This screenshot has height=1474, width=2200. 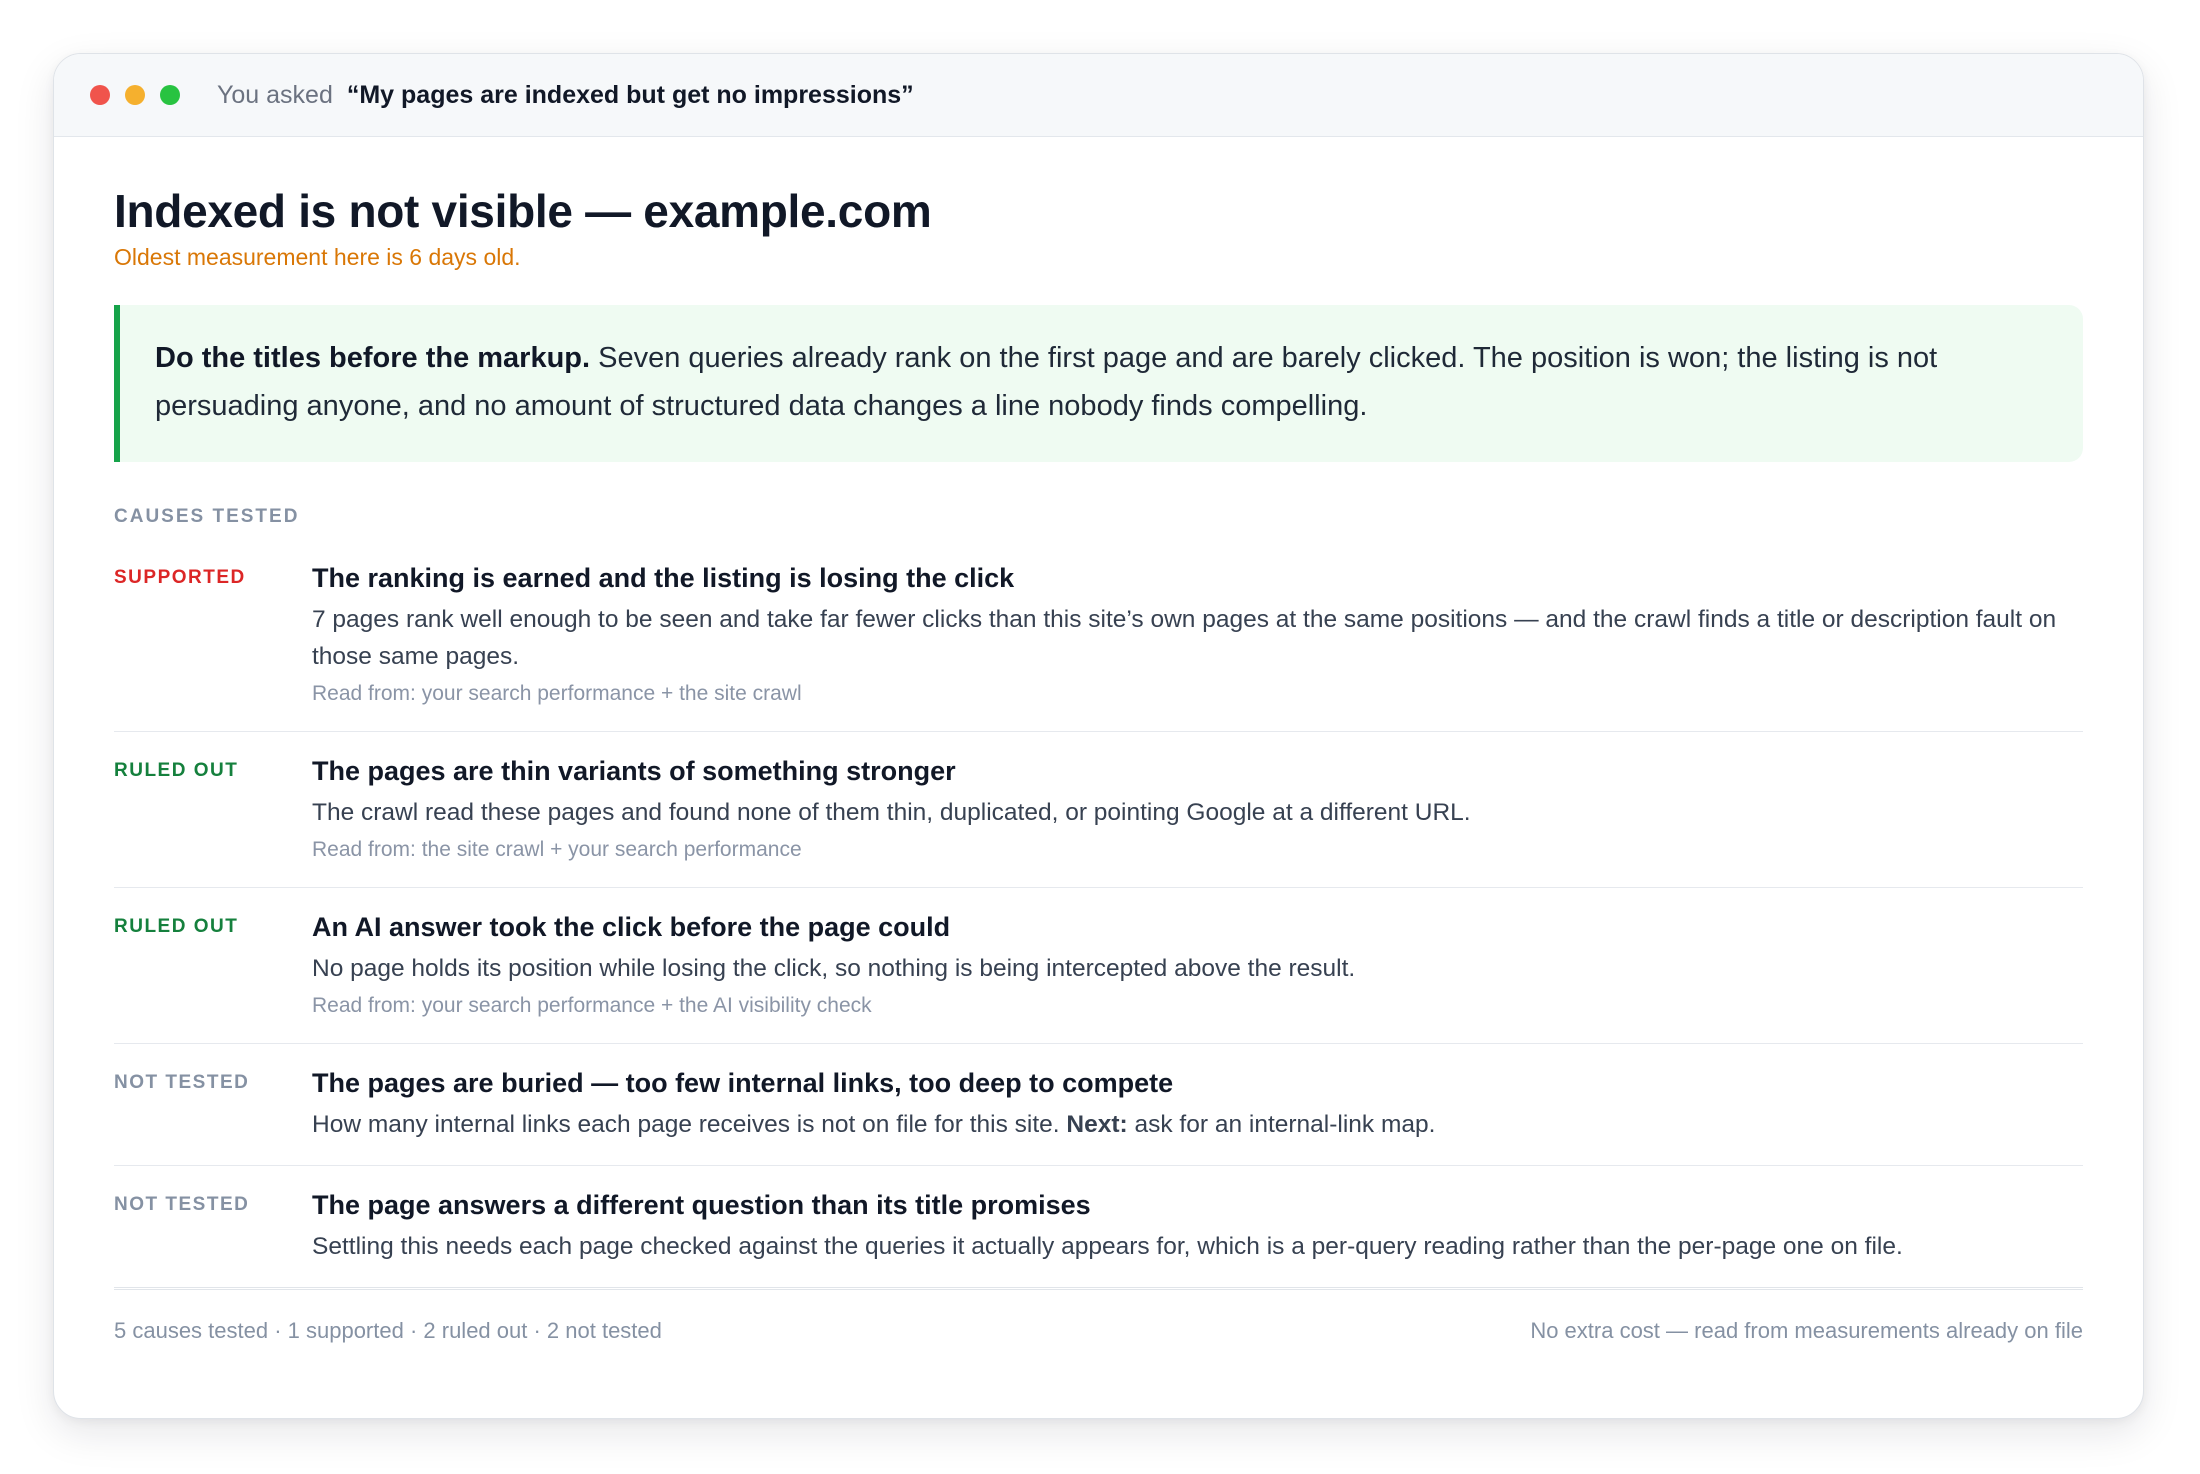 What do you see at coordinates (170, 95) in the screenshot?
I see `maximize-window-button` at bounding box center [170, 95].